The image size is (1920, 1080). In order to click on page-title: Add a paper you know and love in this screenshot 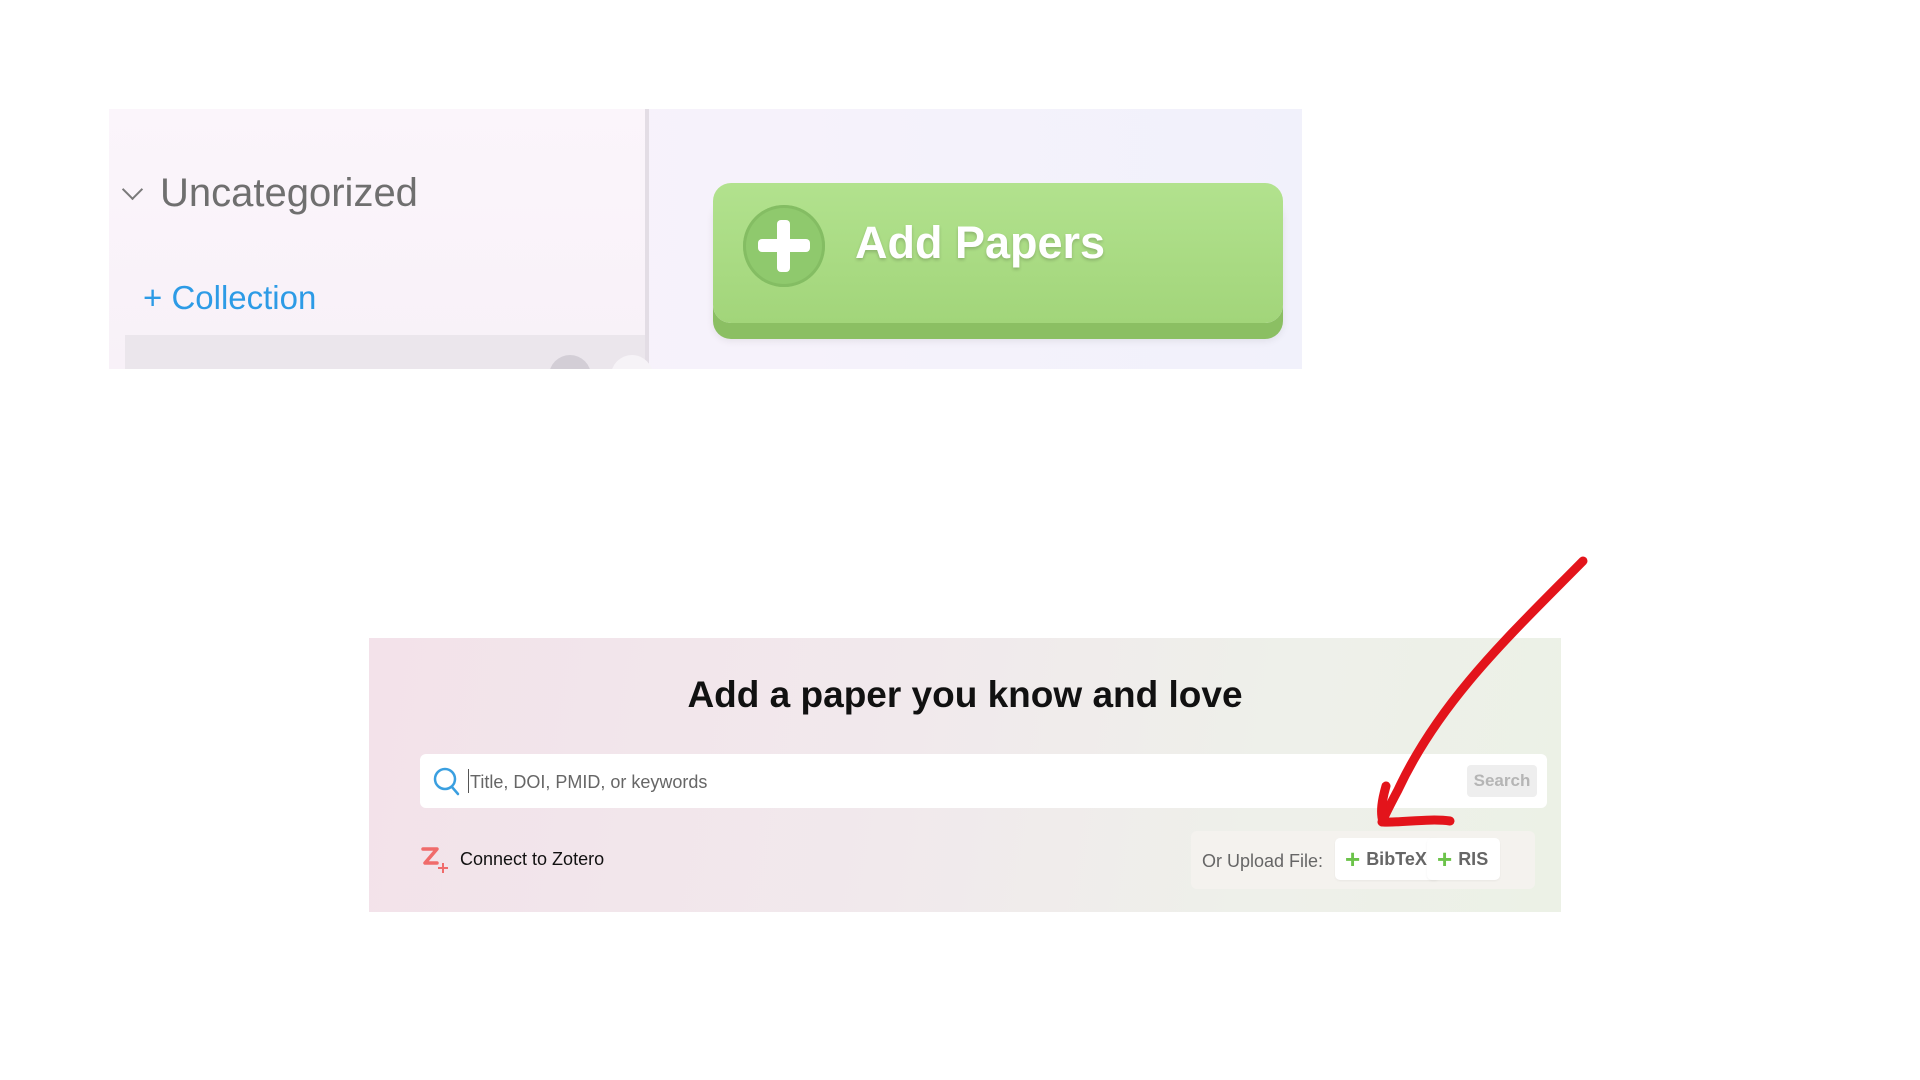, I will do `click(965, 694)`.